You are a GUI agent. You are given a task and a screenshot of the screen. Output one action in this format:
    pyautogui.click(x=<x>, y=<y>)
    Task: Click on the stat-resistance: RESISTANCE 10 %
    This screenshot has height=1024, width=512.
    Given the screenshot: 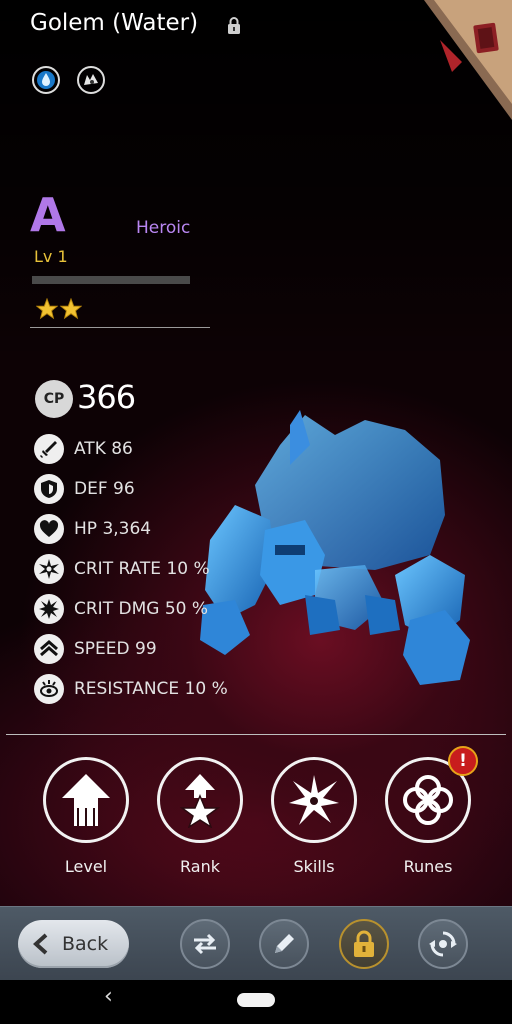 What is the action you would take?
    pyautogui.click(x=131, y=689)
    